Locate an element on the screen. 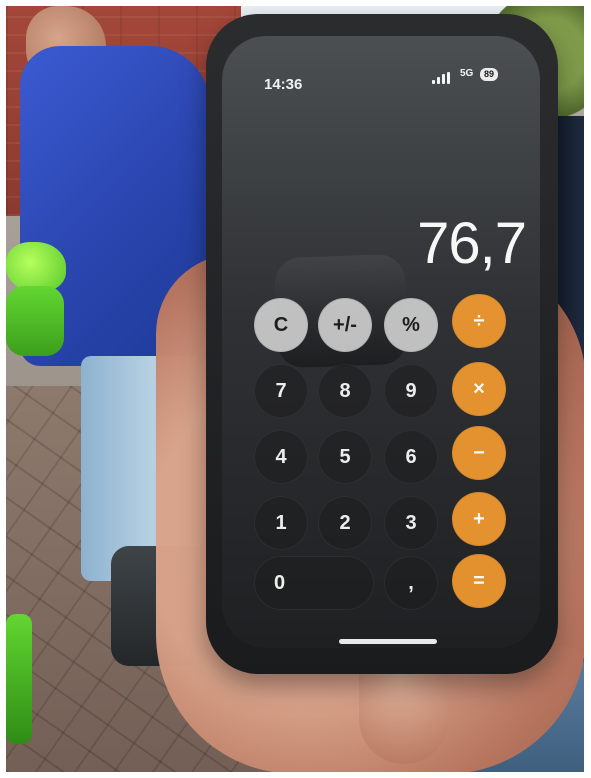 This screenshot has width=591, height=778. digit-4-button: 4 is located at coordinates (281, 457).